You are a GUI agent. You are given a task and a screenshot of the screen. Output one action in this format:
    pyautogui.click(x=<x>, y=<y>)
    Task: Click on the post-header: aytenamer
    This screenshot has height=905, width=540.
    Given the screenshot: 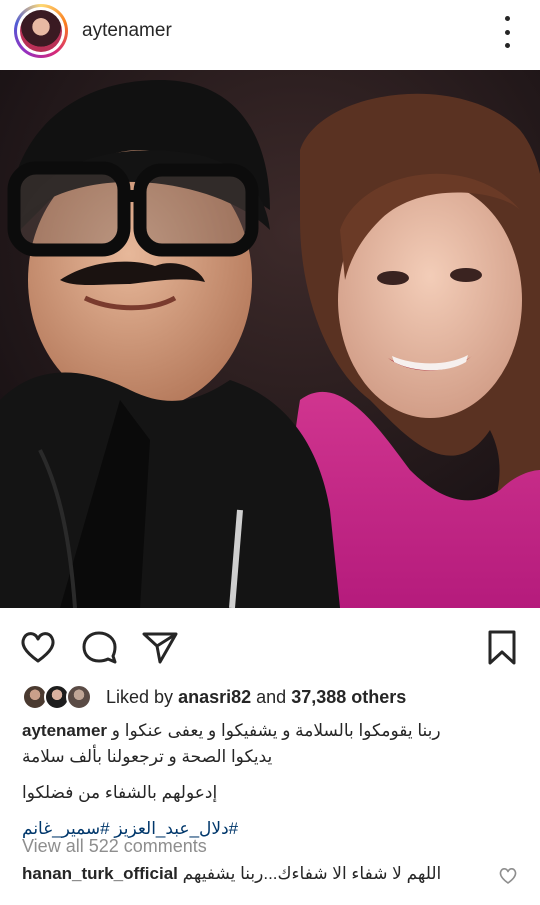 What is the action you would take?
    pyautogui.click(x=270, y=34)
    